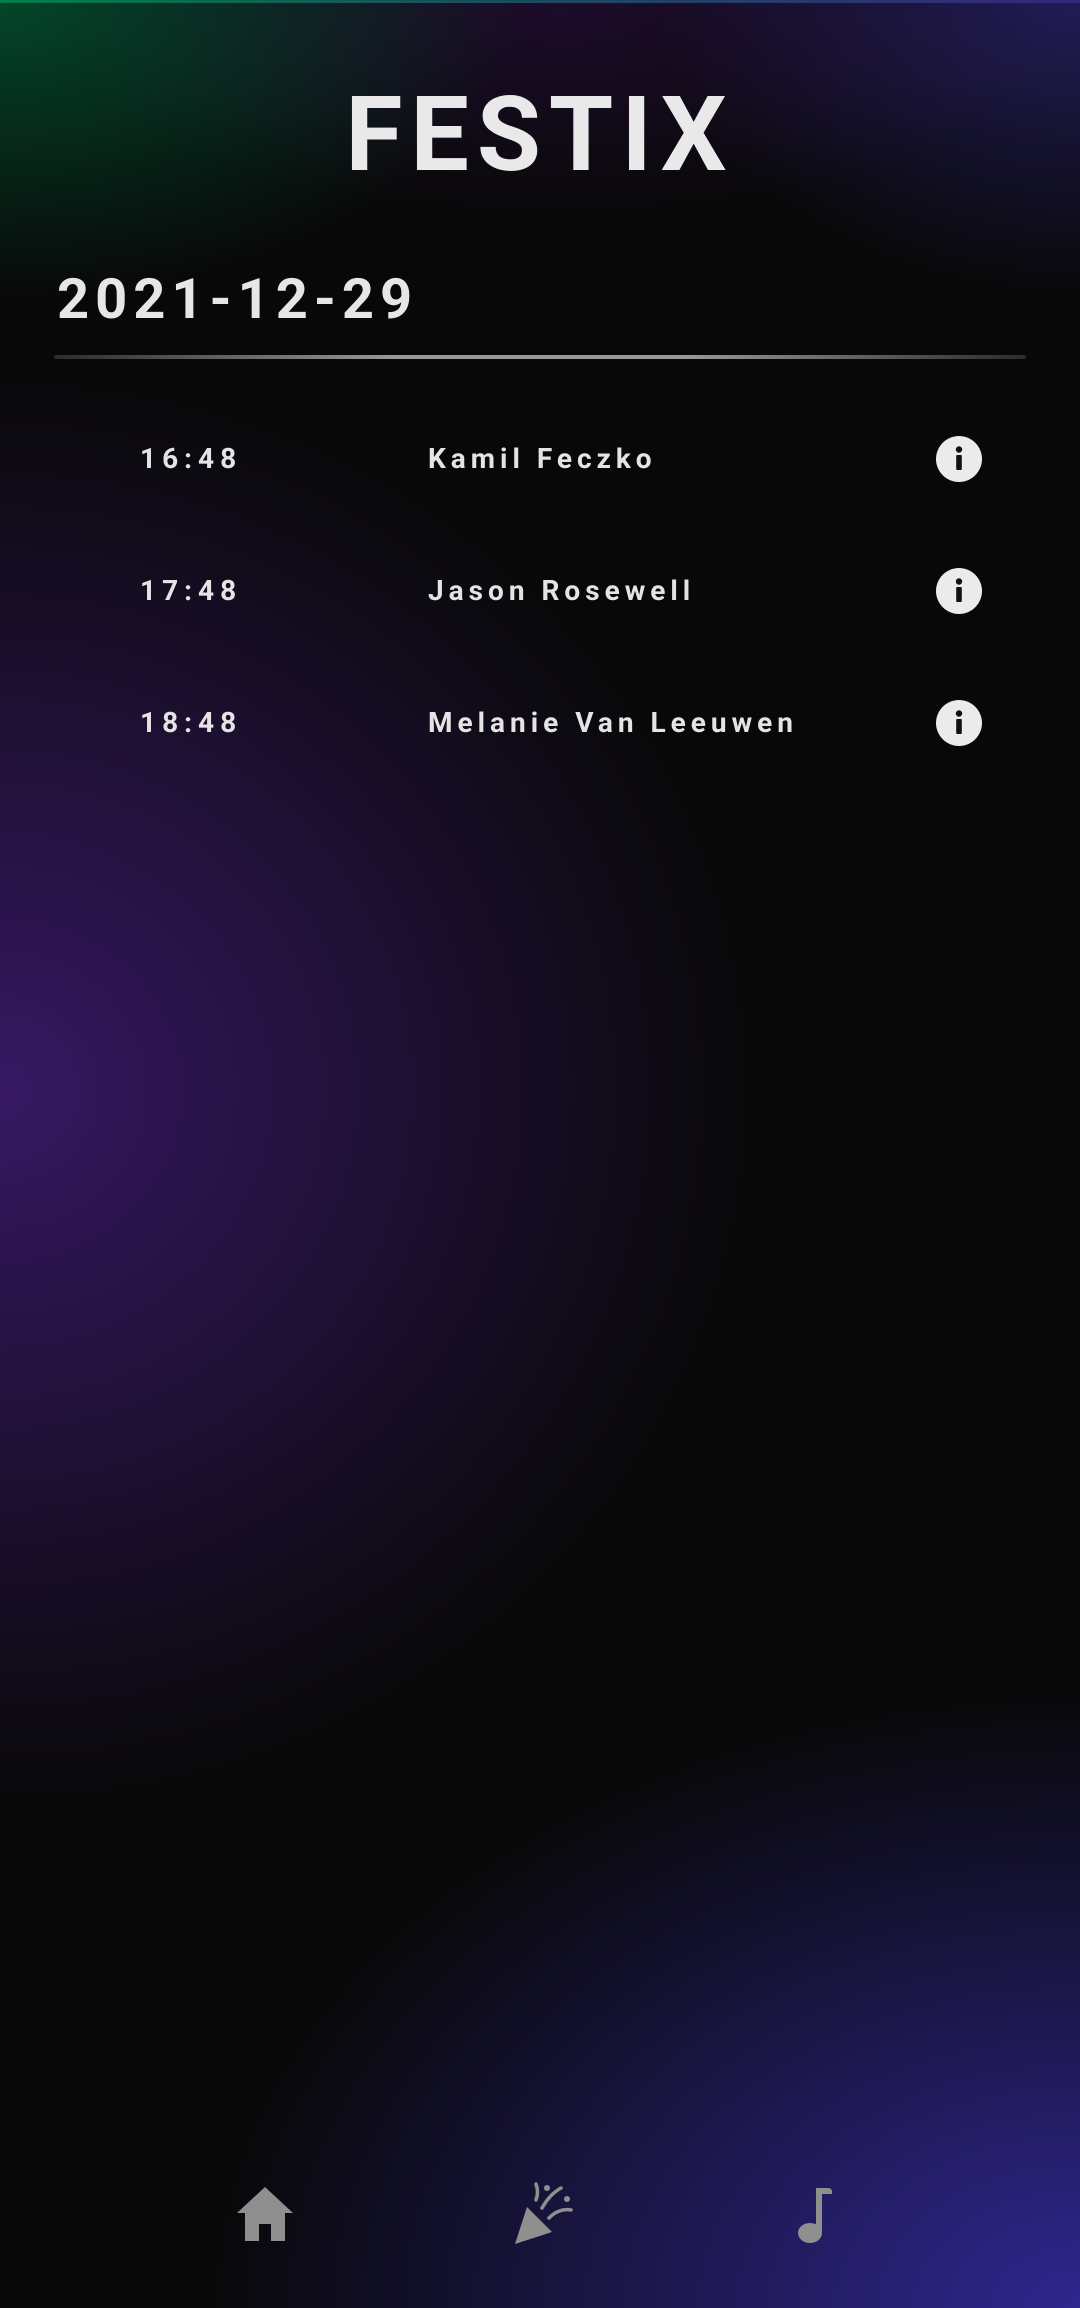  I want to click on set-time: 17:48, so click(191, 590).